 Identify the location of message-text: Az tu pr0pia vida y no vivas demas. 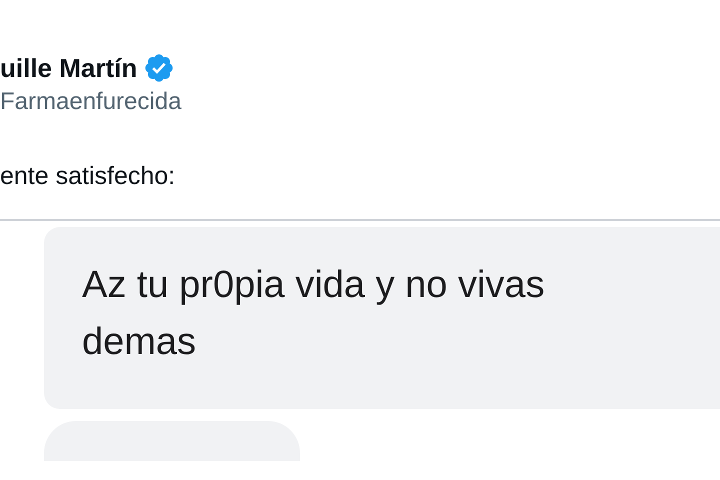
(314, 314).